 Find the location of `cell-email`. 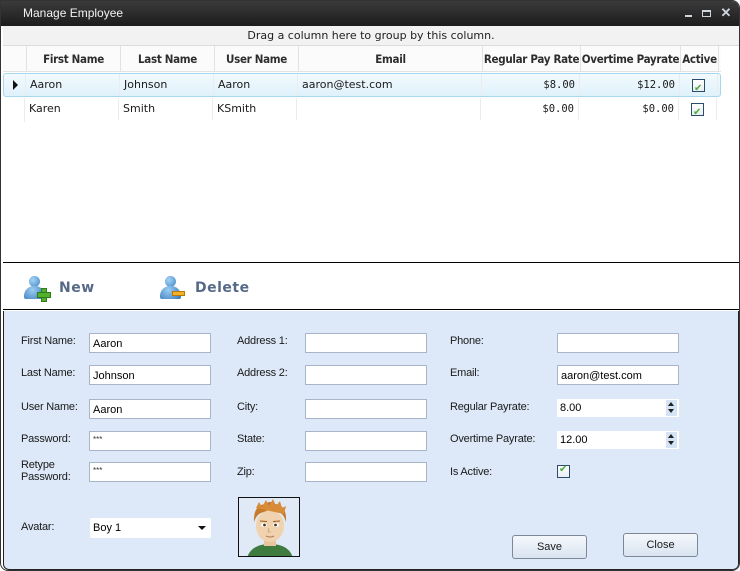

cell-email is located at coordinates (389, 109).